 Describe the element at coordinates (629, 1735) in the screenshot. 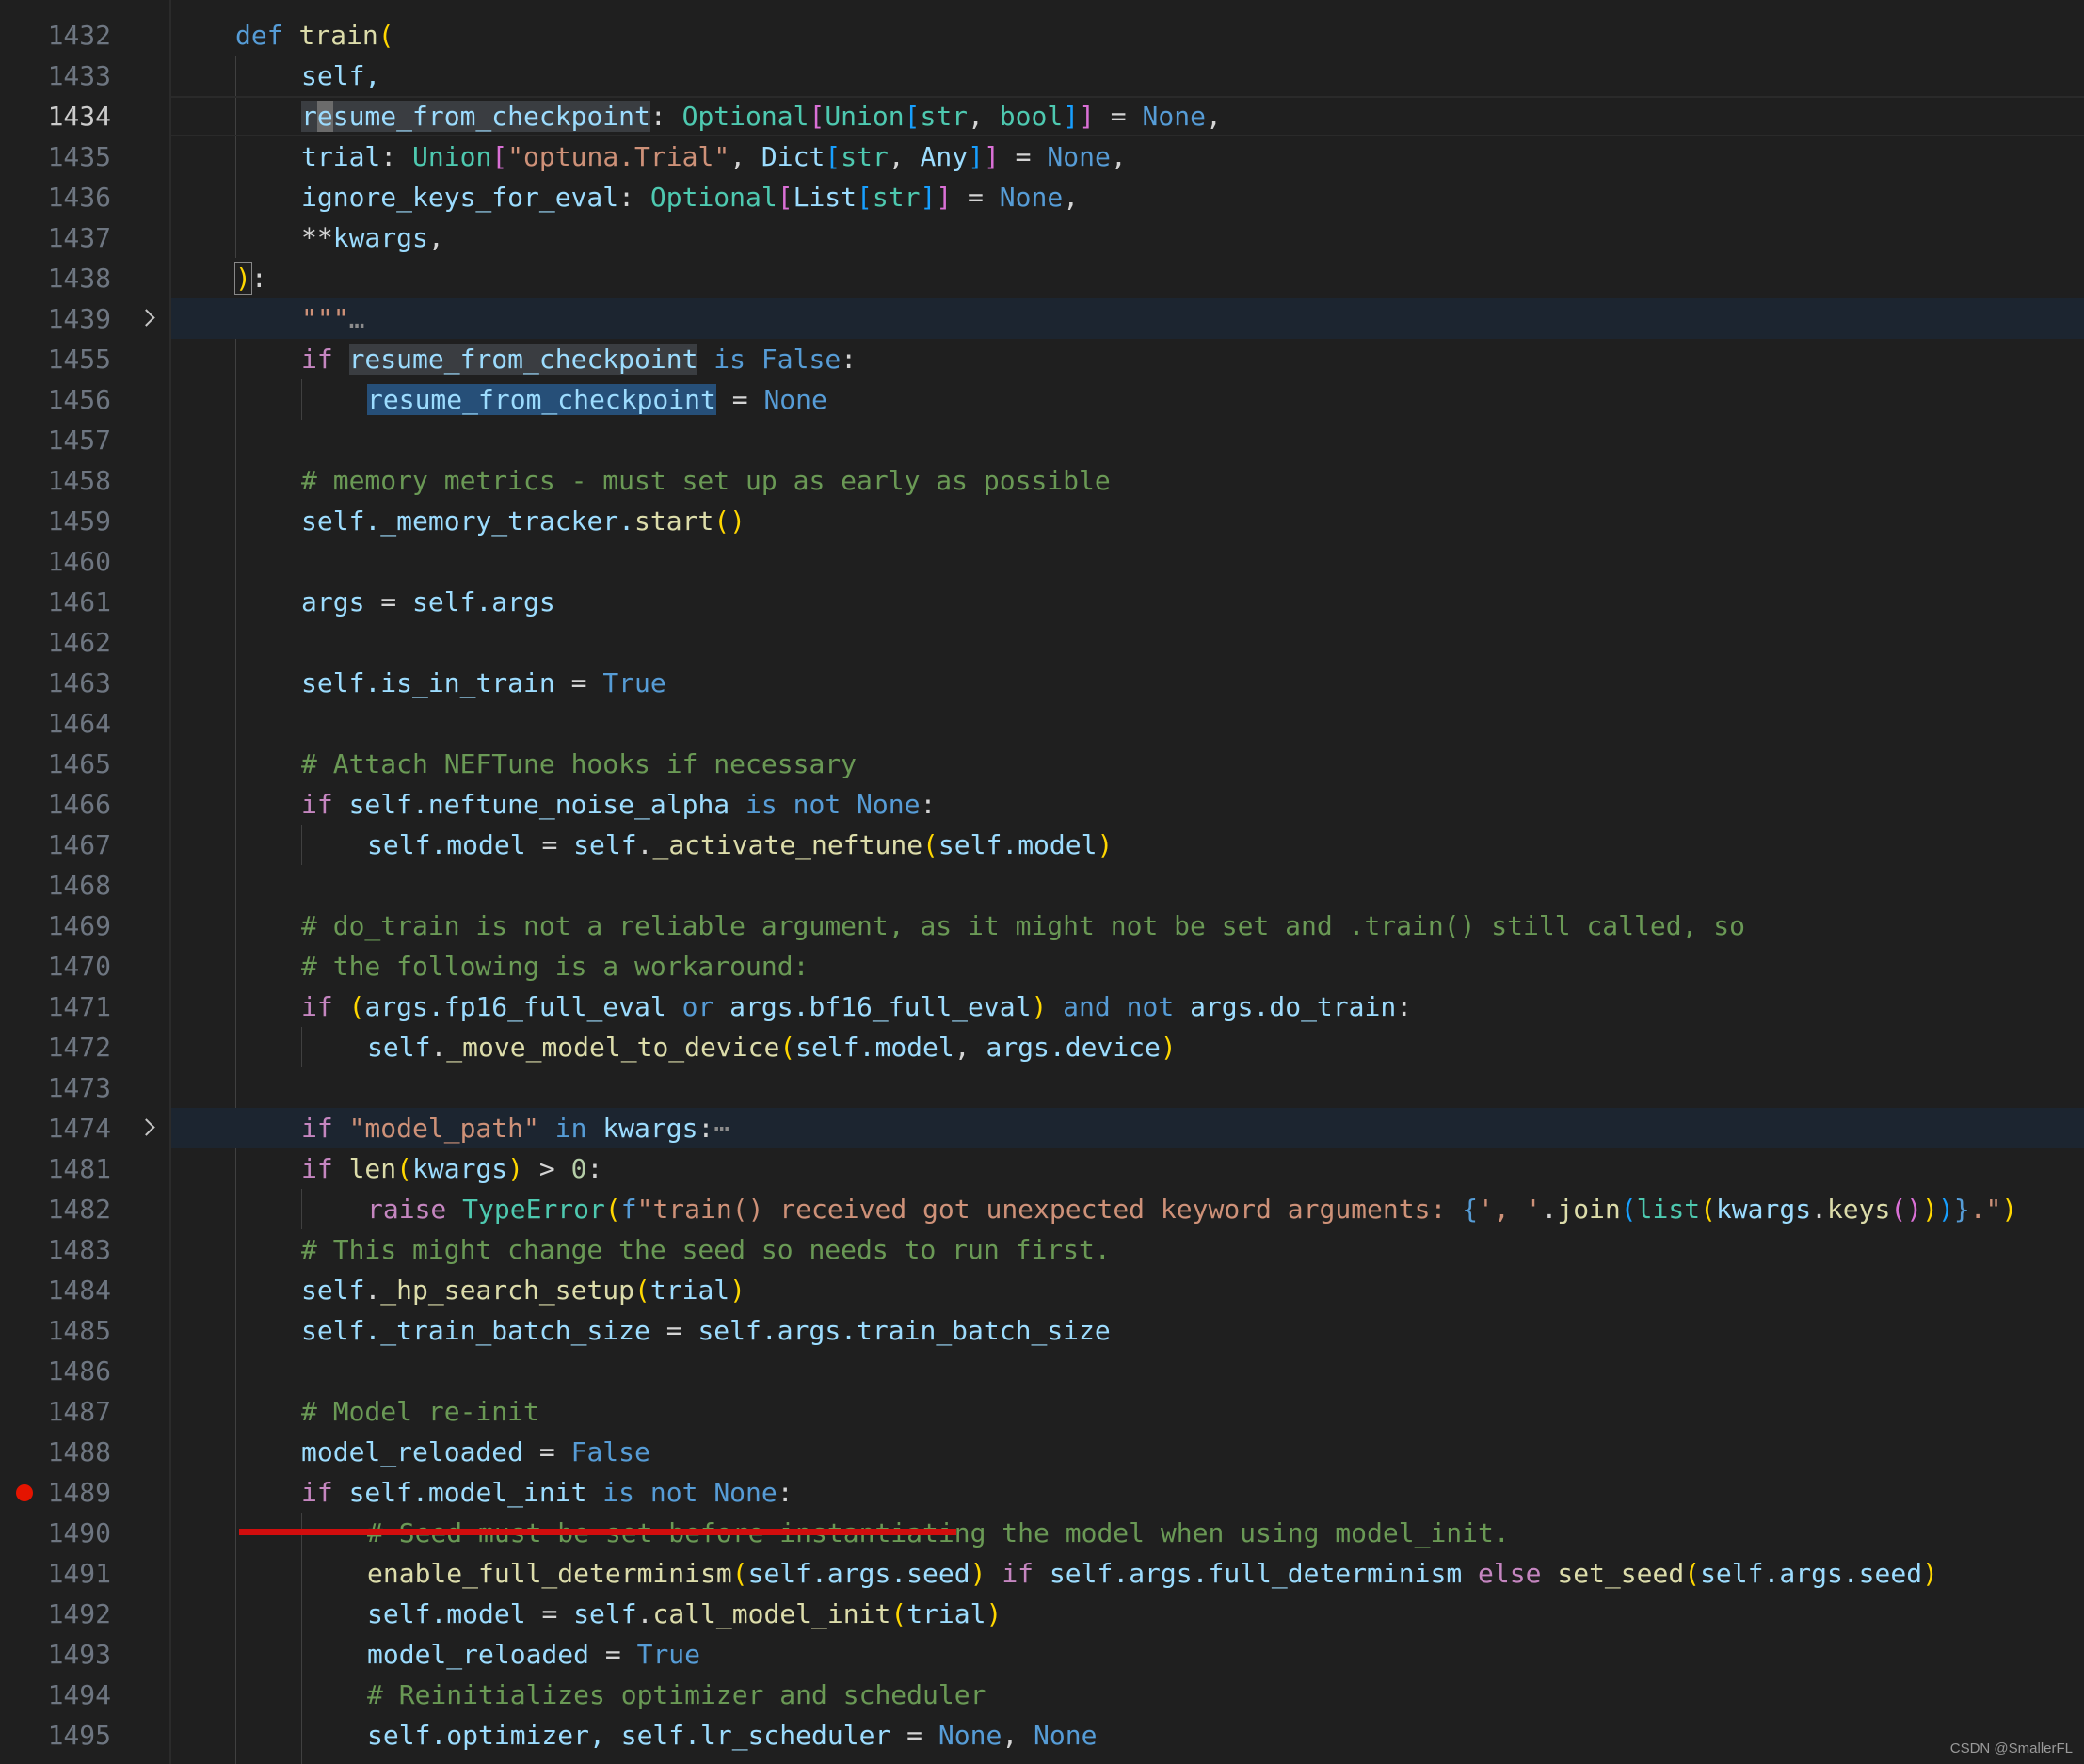

I see `variable: self.optimizer, self.lr_scheduler` at that location.